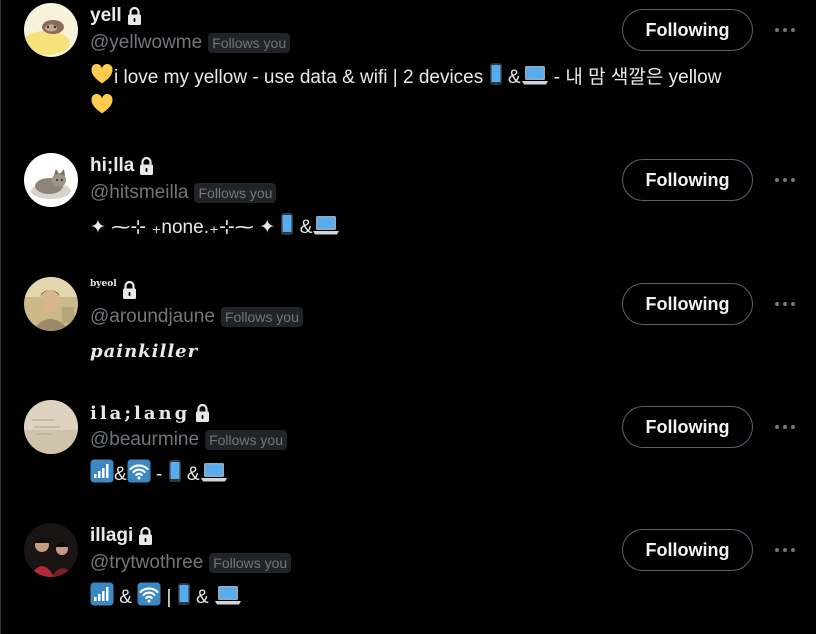  What do you see at coordinates (144, 351) in the screenshot?
I see `bio-text: painkiller` at bounding box center [144, 351].